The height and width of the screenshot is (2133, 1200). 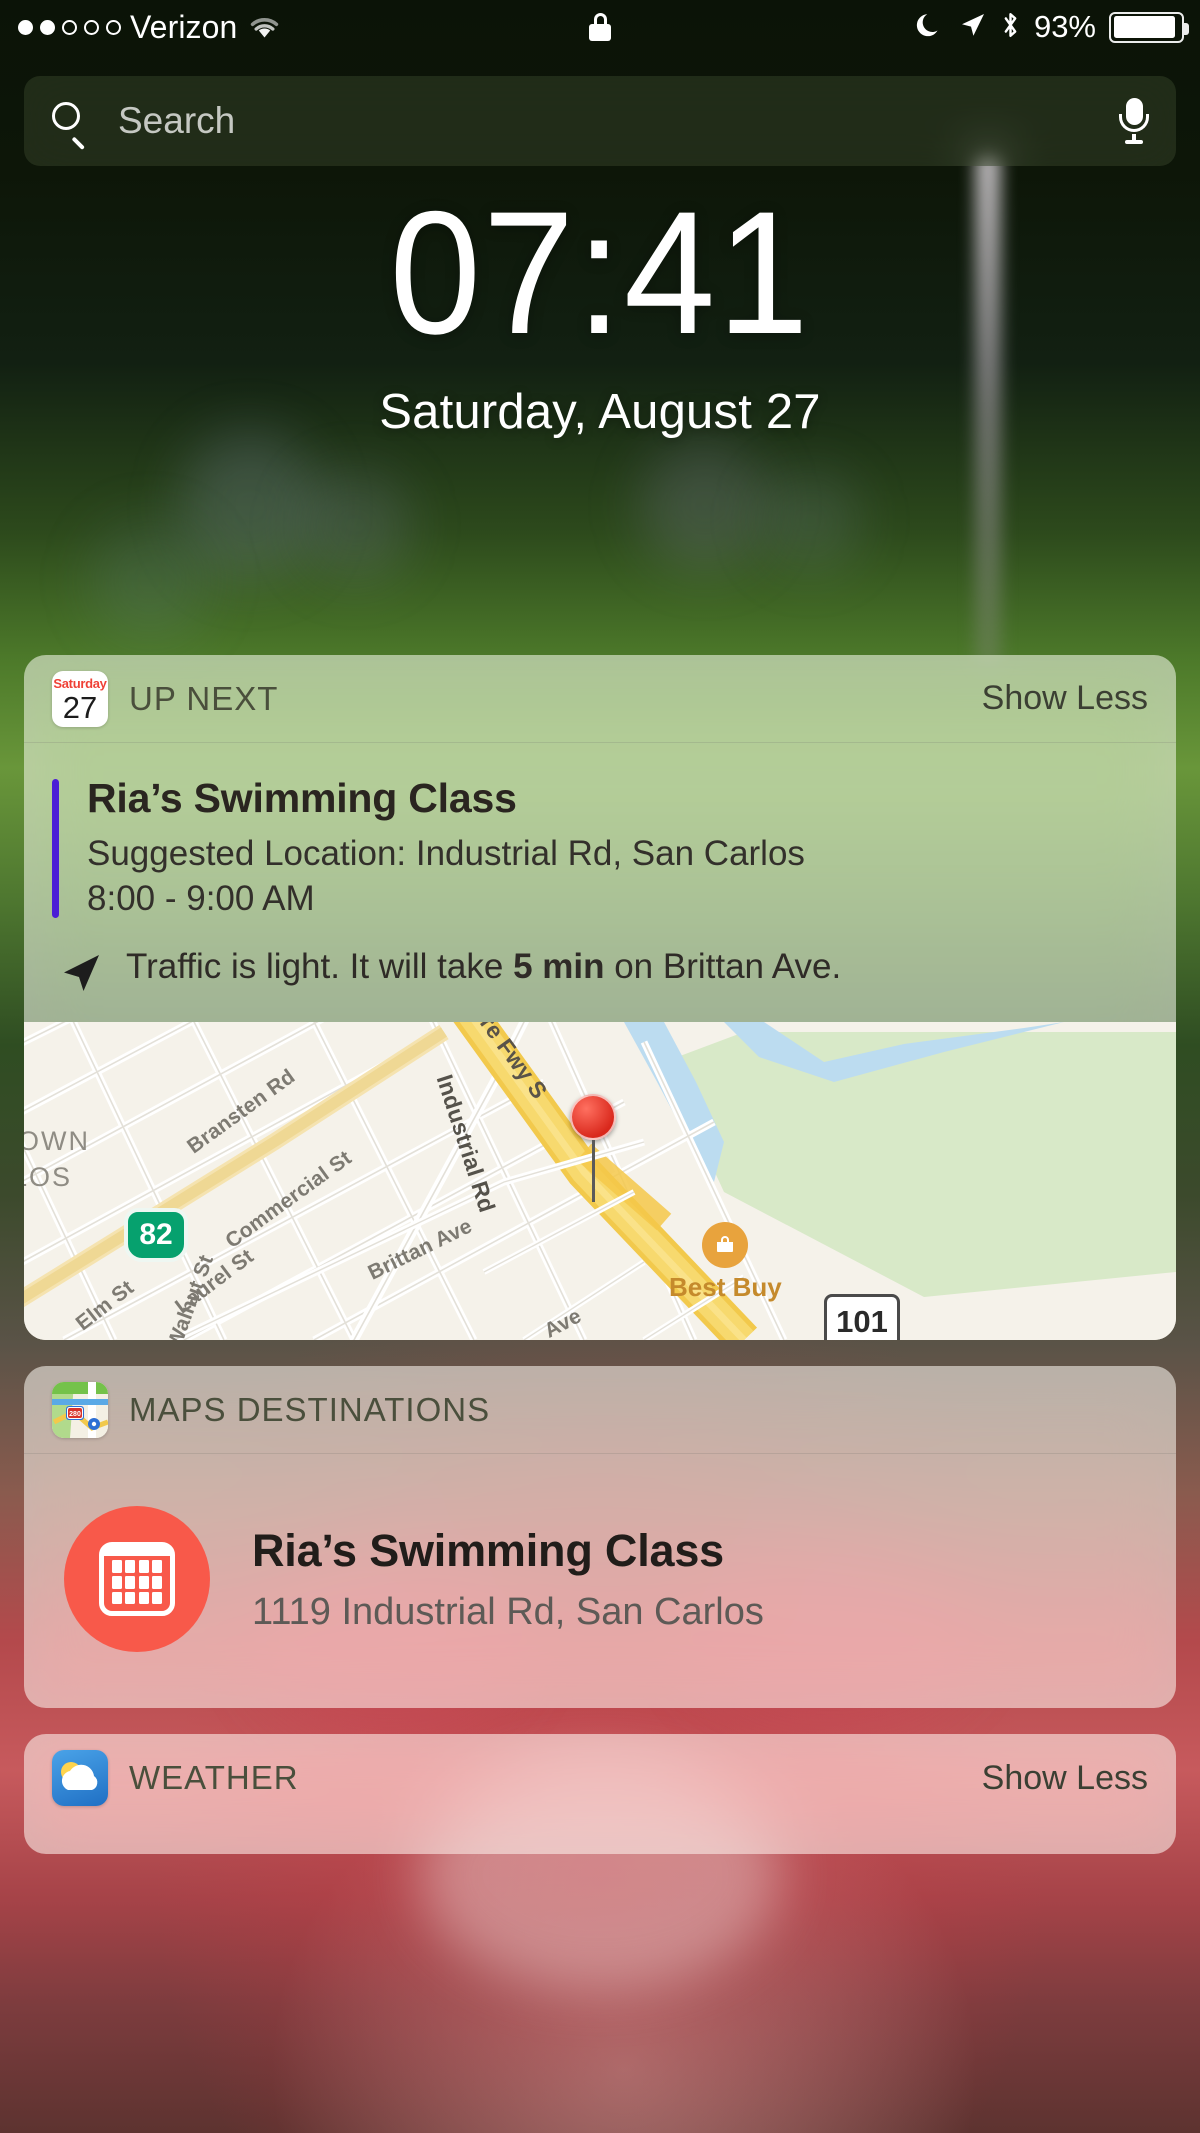 What do you see at coordinates (201, 898) in the screenshot?
I see `event-time: 8:00 - 9:00 AM` at bounding box center [201, 898].